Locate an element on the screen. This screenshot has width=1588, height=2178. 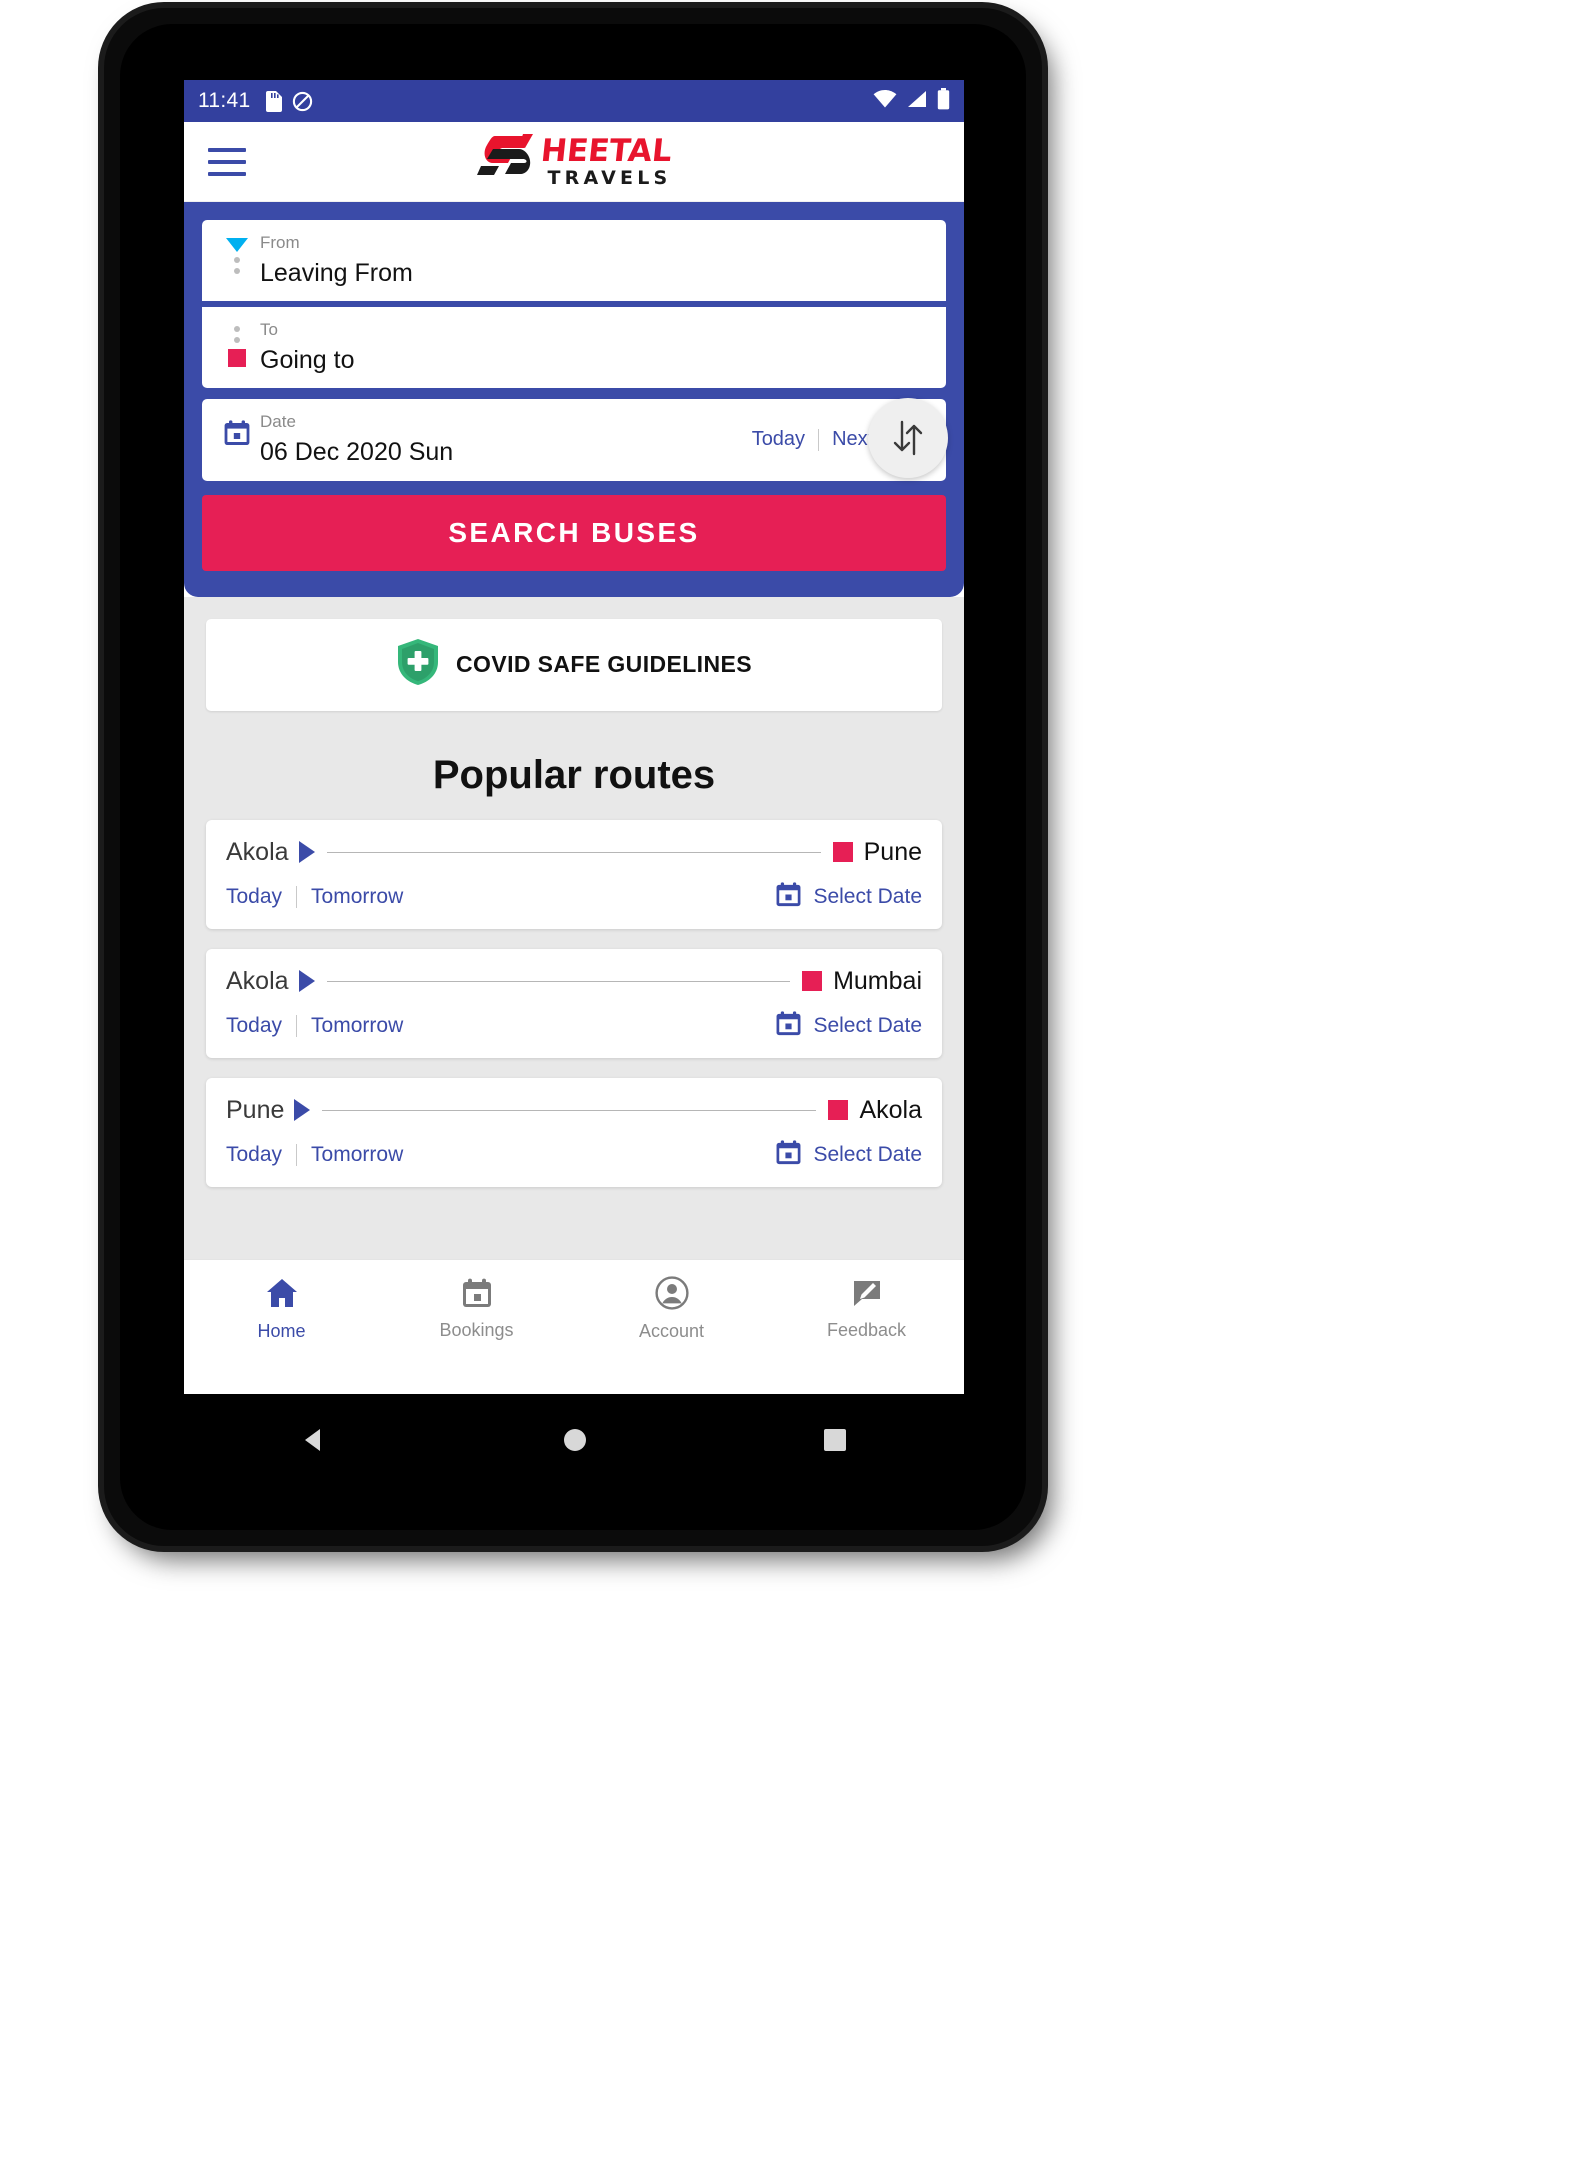
logo-wordmark: HEETAL TRAVELS is located at coordinates (606, 160).